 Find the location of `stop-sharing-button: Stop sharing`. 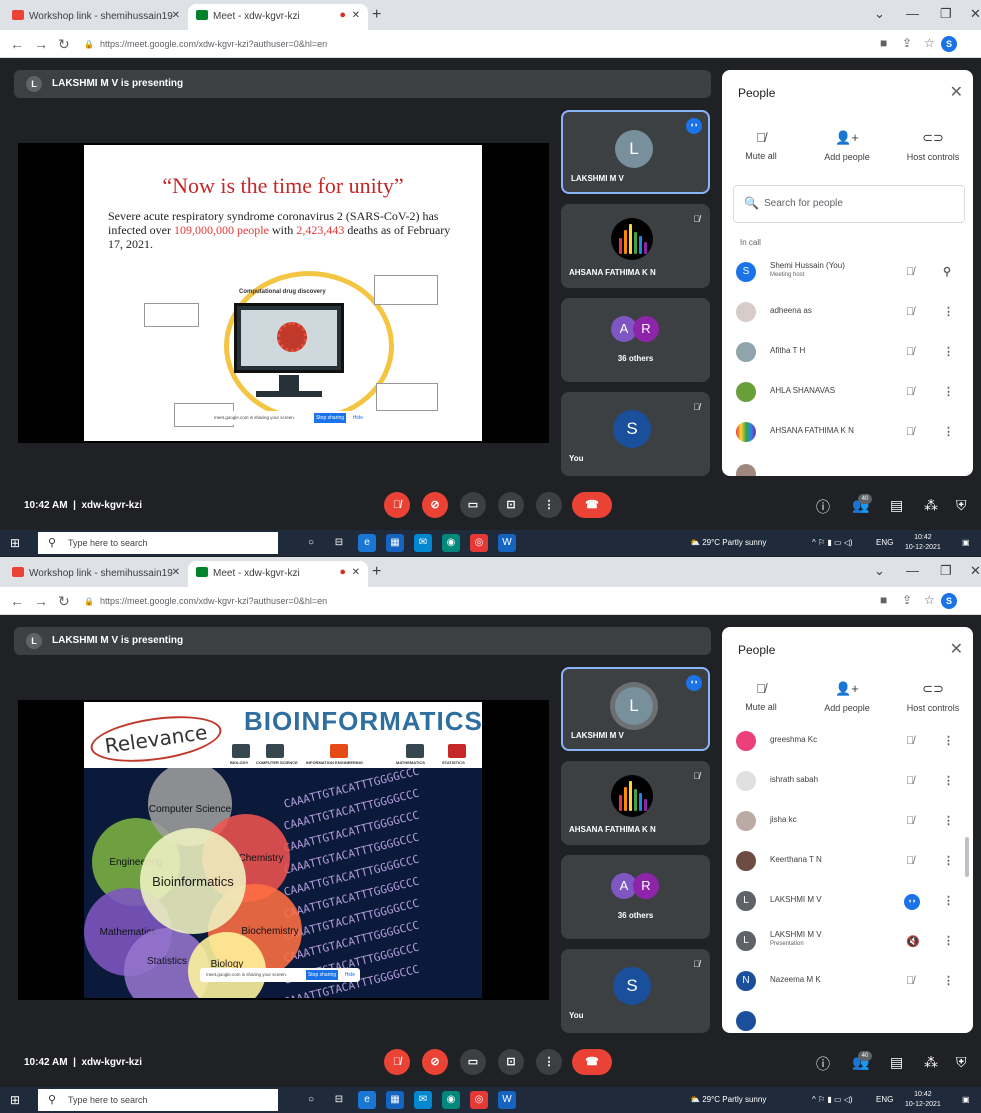

stop-sharing-button: Stop sharing is located at coordinates (322, 975).